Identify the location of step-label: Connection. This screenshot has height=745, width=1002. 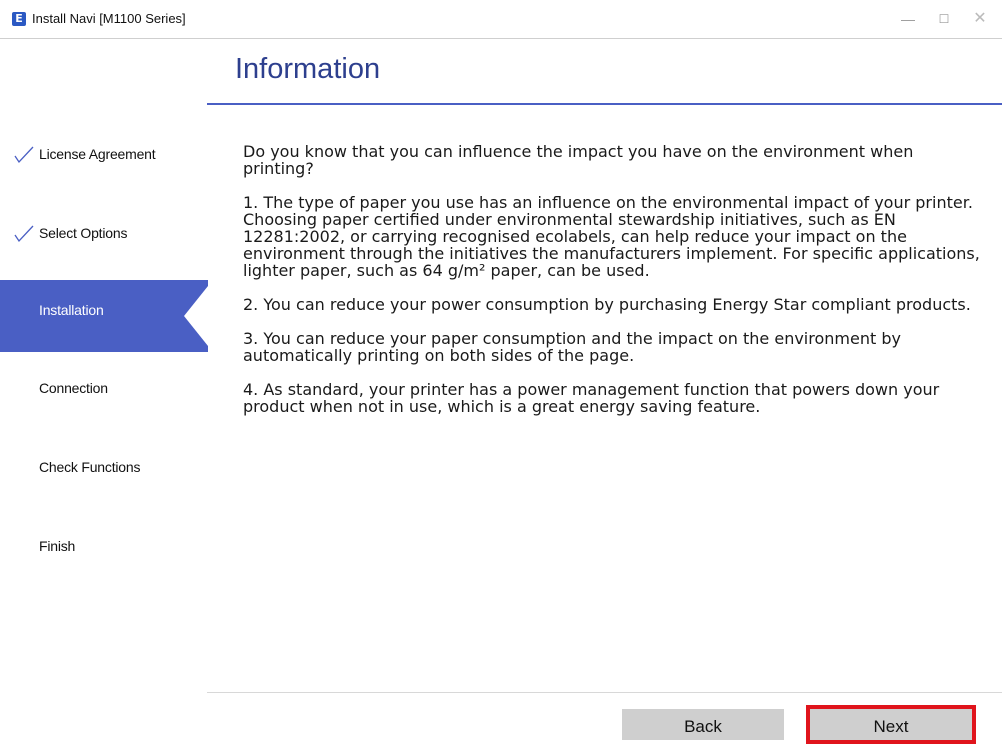
(73, 388).